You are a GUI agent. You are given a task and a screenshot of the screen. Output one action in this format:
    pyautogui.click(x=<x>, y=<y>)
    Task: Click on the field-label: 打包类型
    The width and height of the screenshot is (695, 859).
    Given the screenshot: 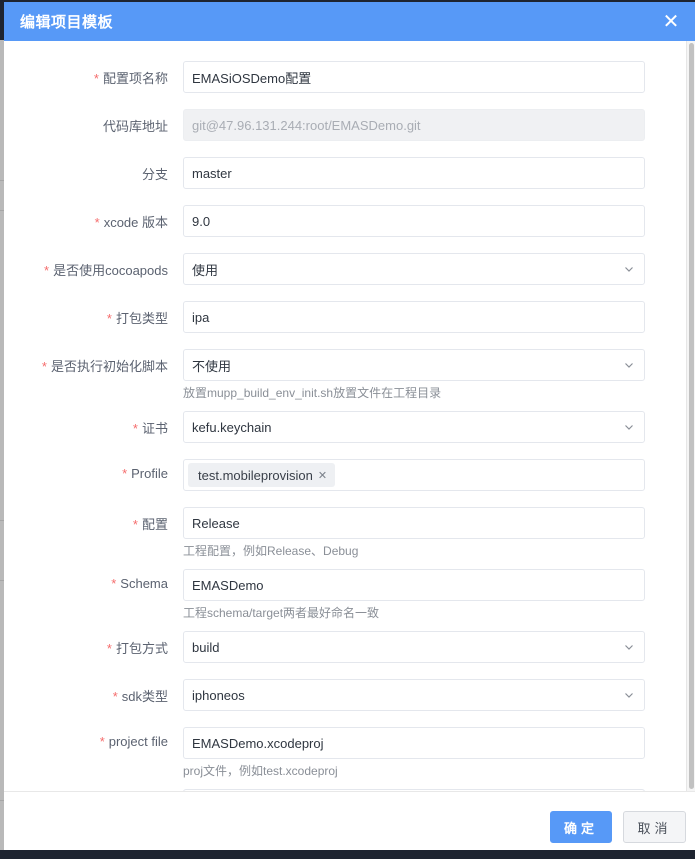 What is the action you would take?
    pyautogui.click(x=141, y=318)
    